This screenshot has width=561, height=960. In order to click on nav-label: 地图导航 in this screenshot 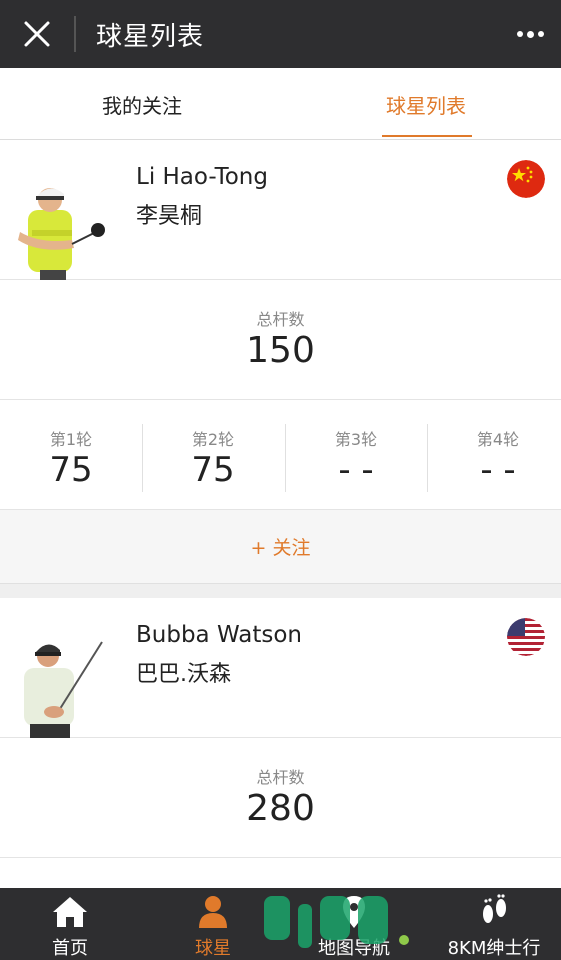, I will do `click(354, 948)`.